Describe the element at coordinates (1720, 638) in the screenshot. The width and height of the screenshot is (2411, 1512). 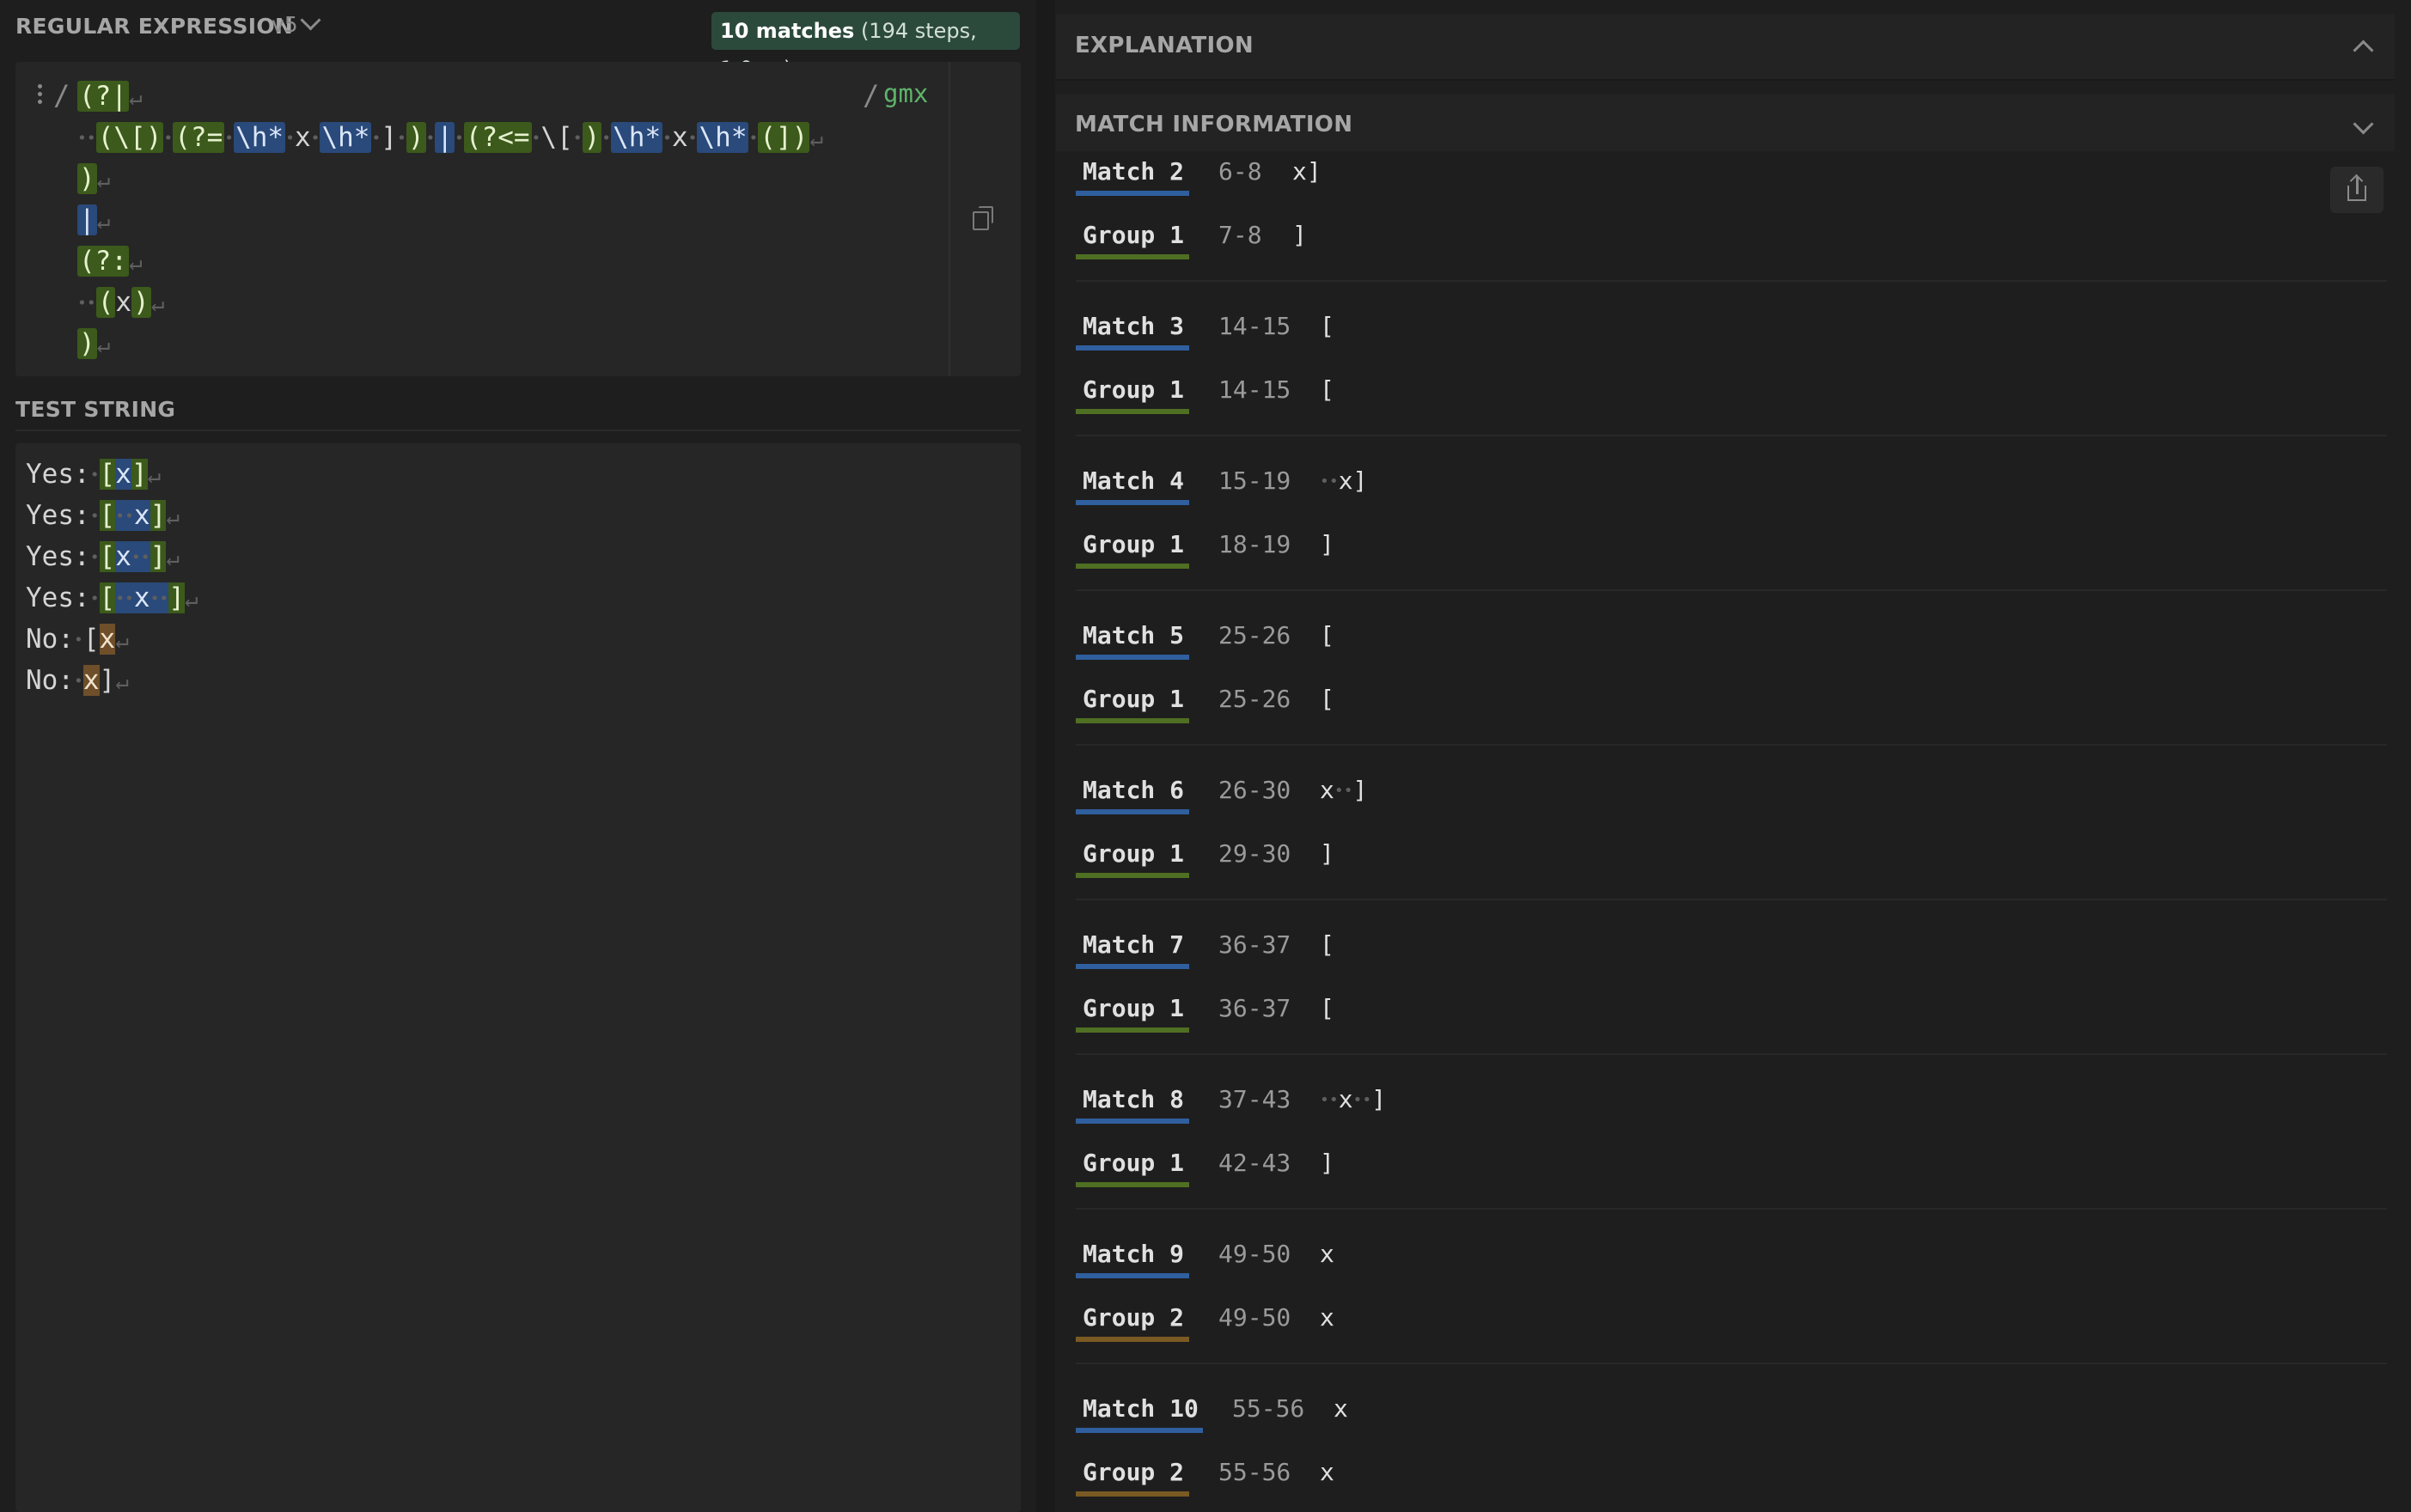
I see `match-row: Match 5 25-26 [` at that location.